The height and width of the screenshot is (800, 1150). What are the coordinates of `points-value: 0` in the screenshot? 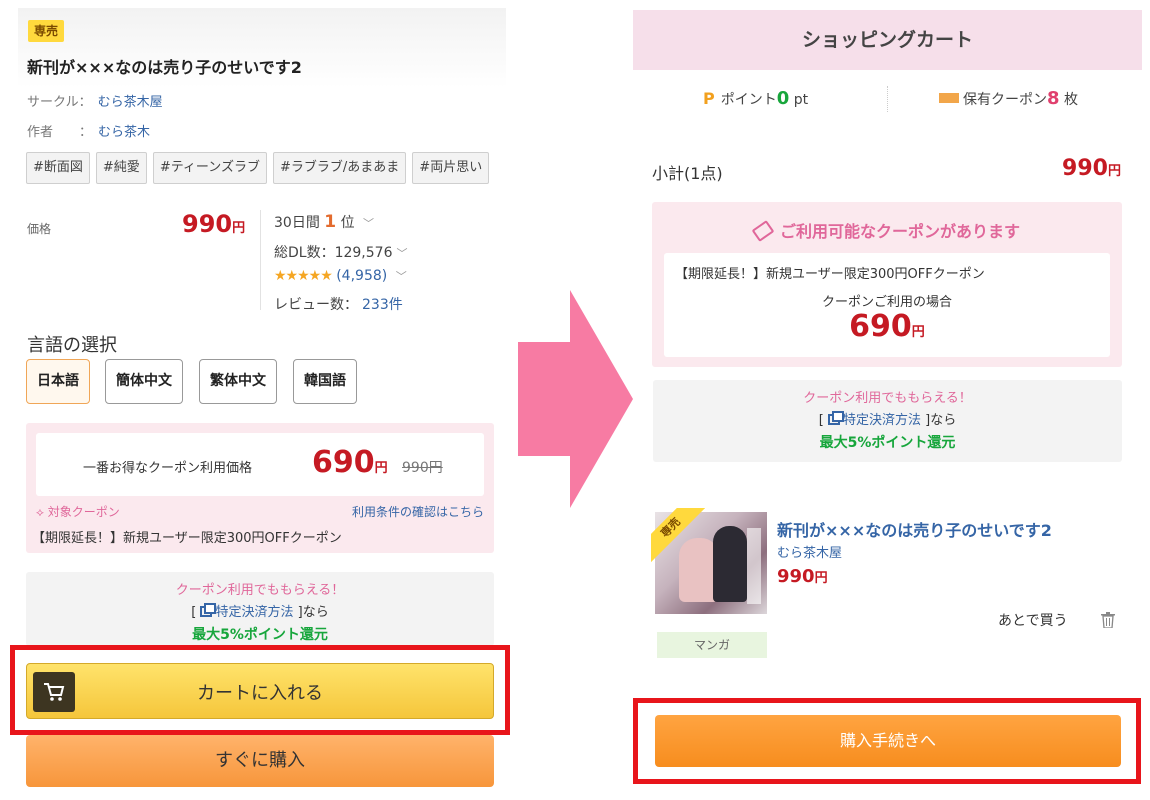 It's located at (783, 98).